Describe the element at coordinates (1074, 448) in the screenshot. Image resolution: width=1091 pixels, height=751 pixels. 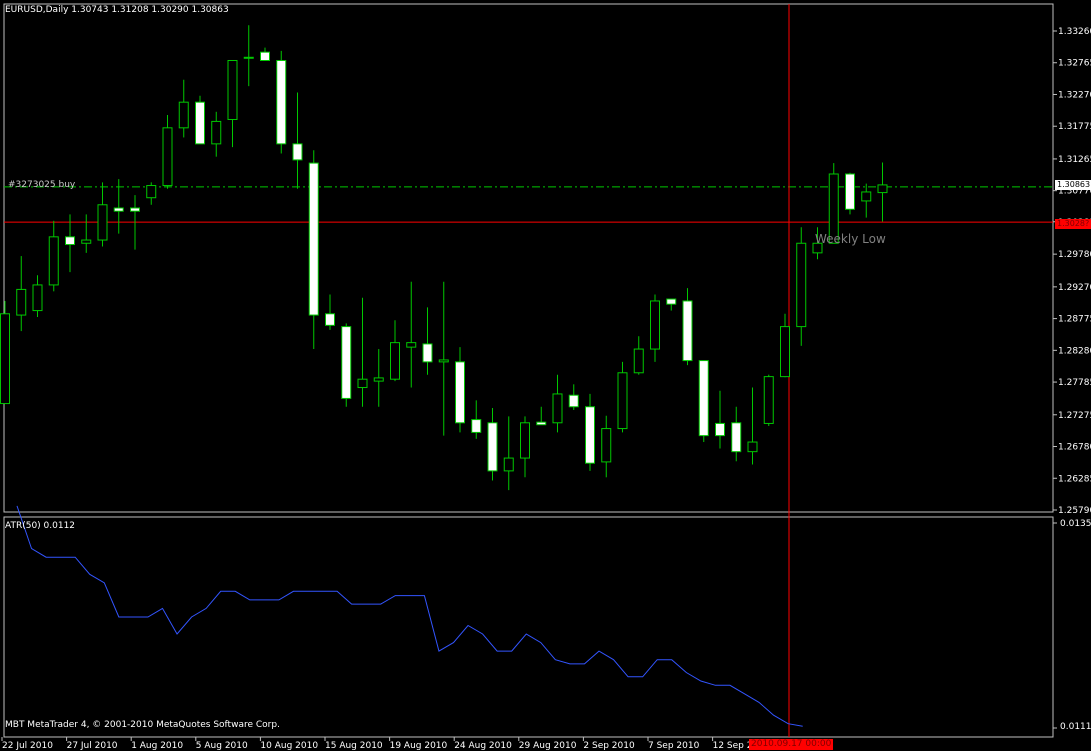
I see `price-axis-label: 1.26780` at that location.